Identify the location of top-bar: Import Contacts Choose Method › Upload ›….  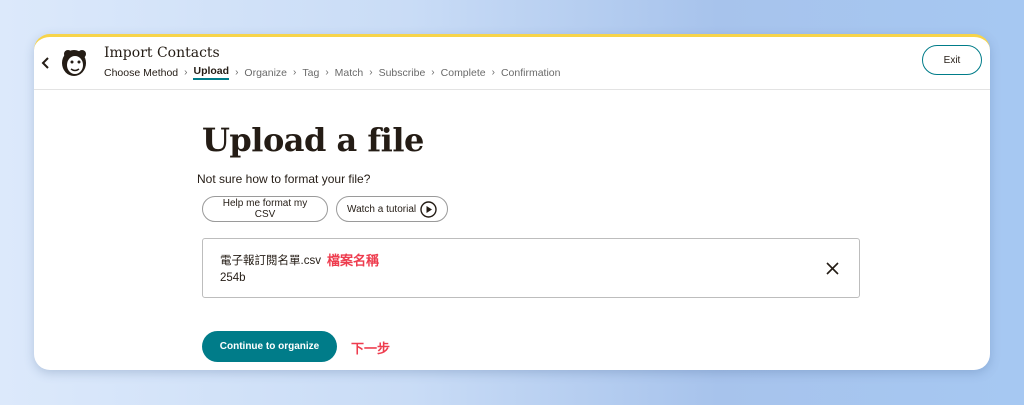
(512, 63).